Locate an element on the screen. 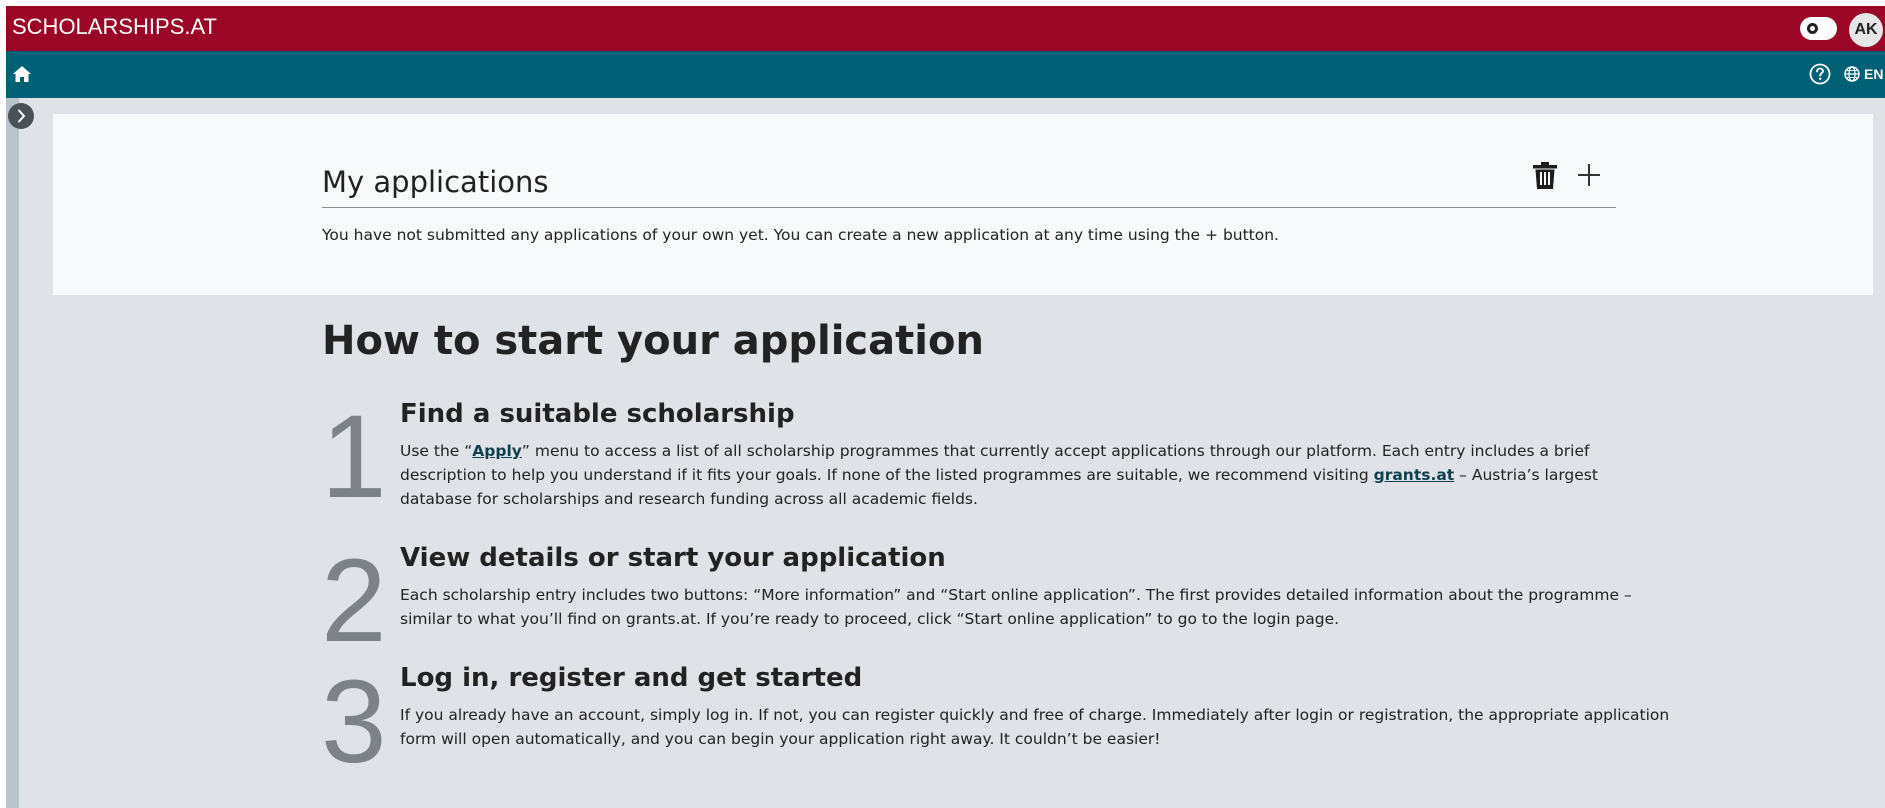 The width and height of the screenshot is (1885, 808). top-bar: SCHOLARSHIPS.AT AK is located at coordinates (945, 28).